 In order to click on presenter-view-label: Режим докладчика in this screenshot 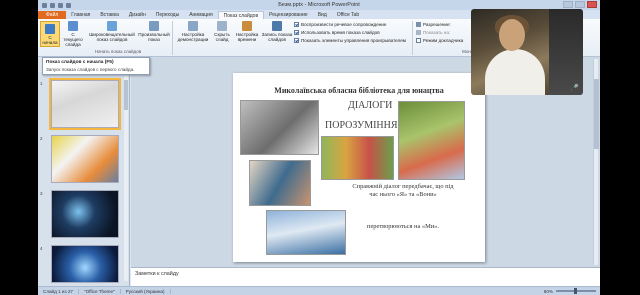, I will do `click(443, 40)`.